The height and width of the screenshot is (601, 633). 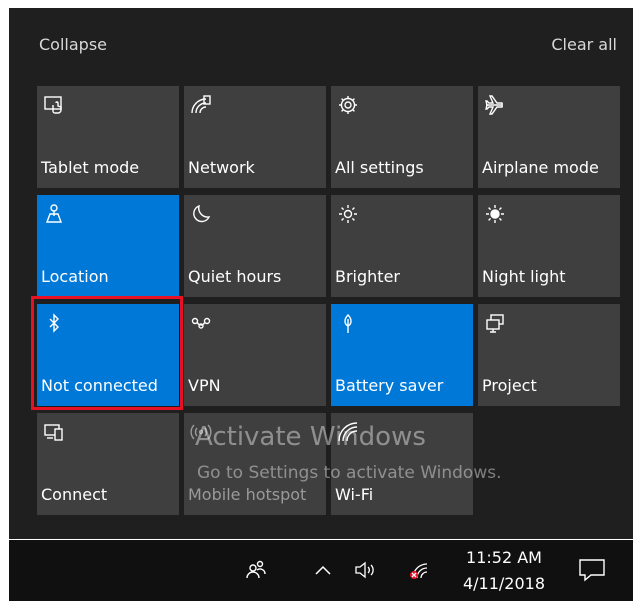 What do you see at coordinates (256, 570) in the screenshot?
I see `people-icon` at bounding box center [256, 570].